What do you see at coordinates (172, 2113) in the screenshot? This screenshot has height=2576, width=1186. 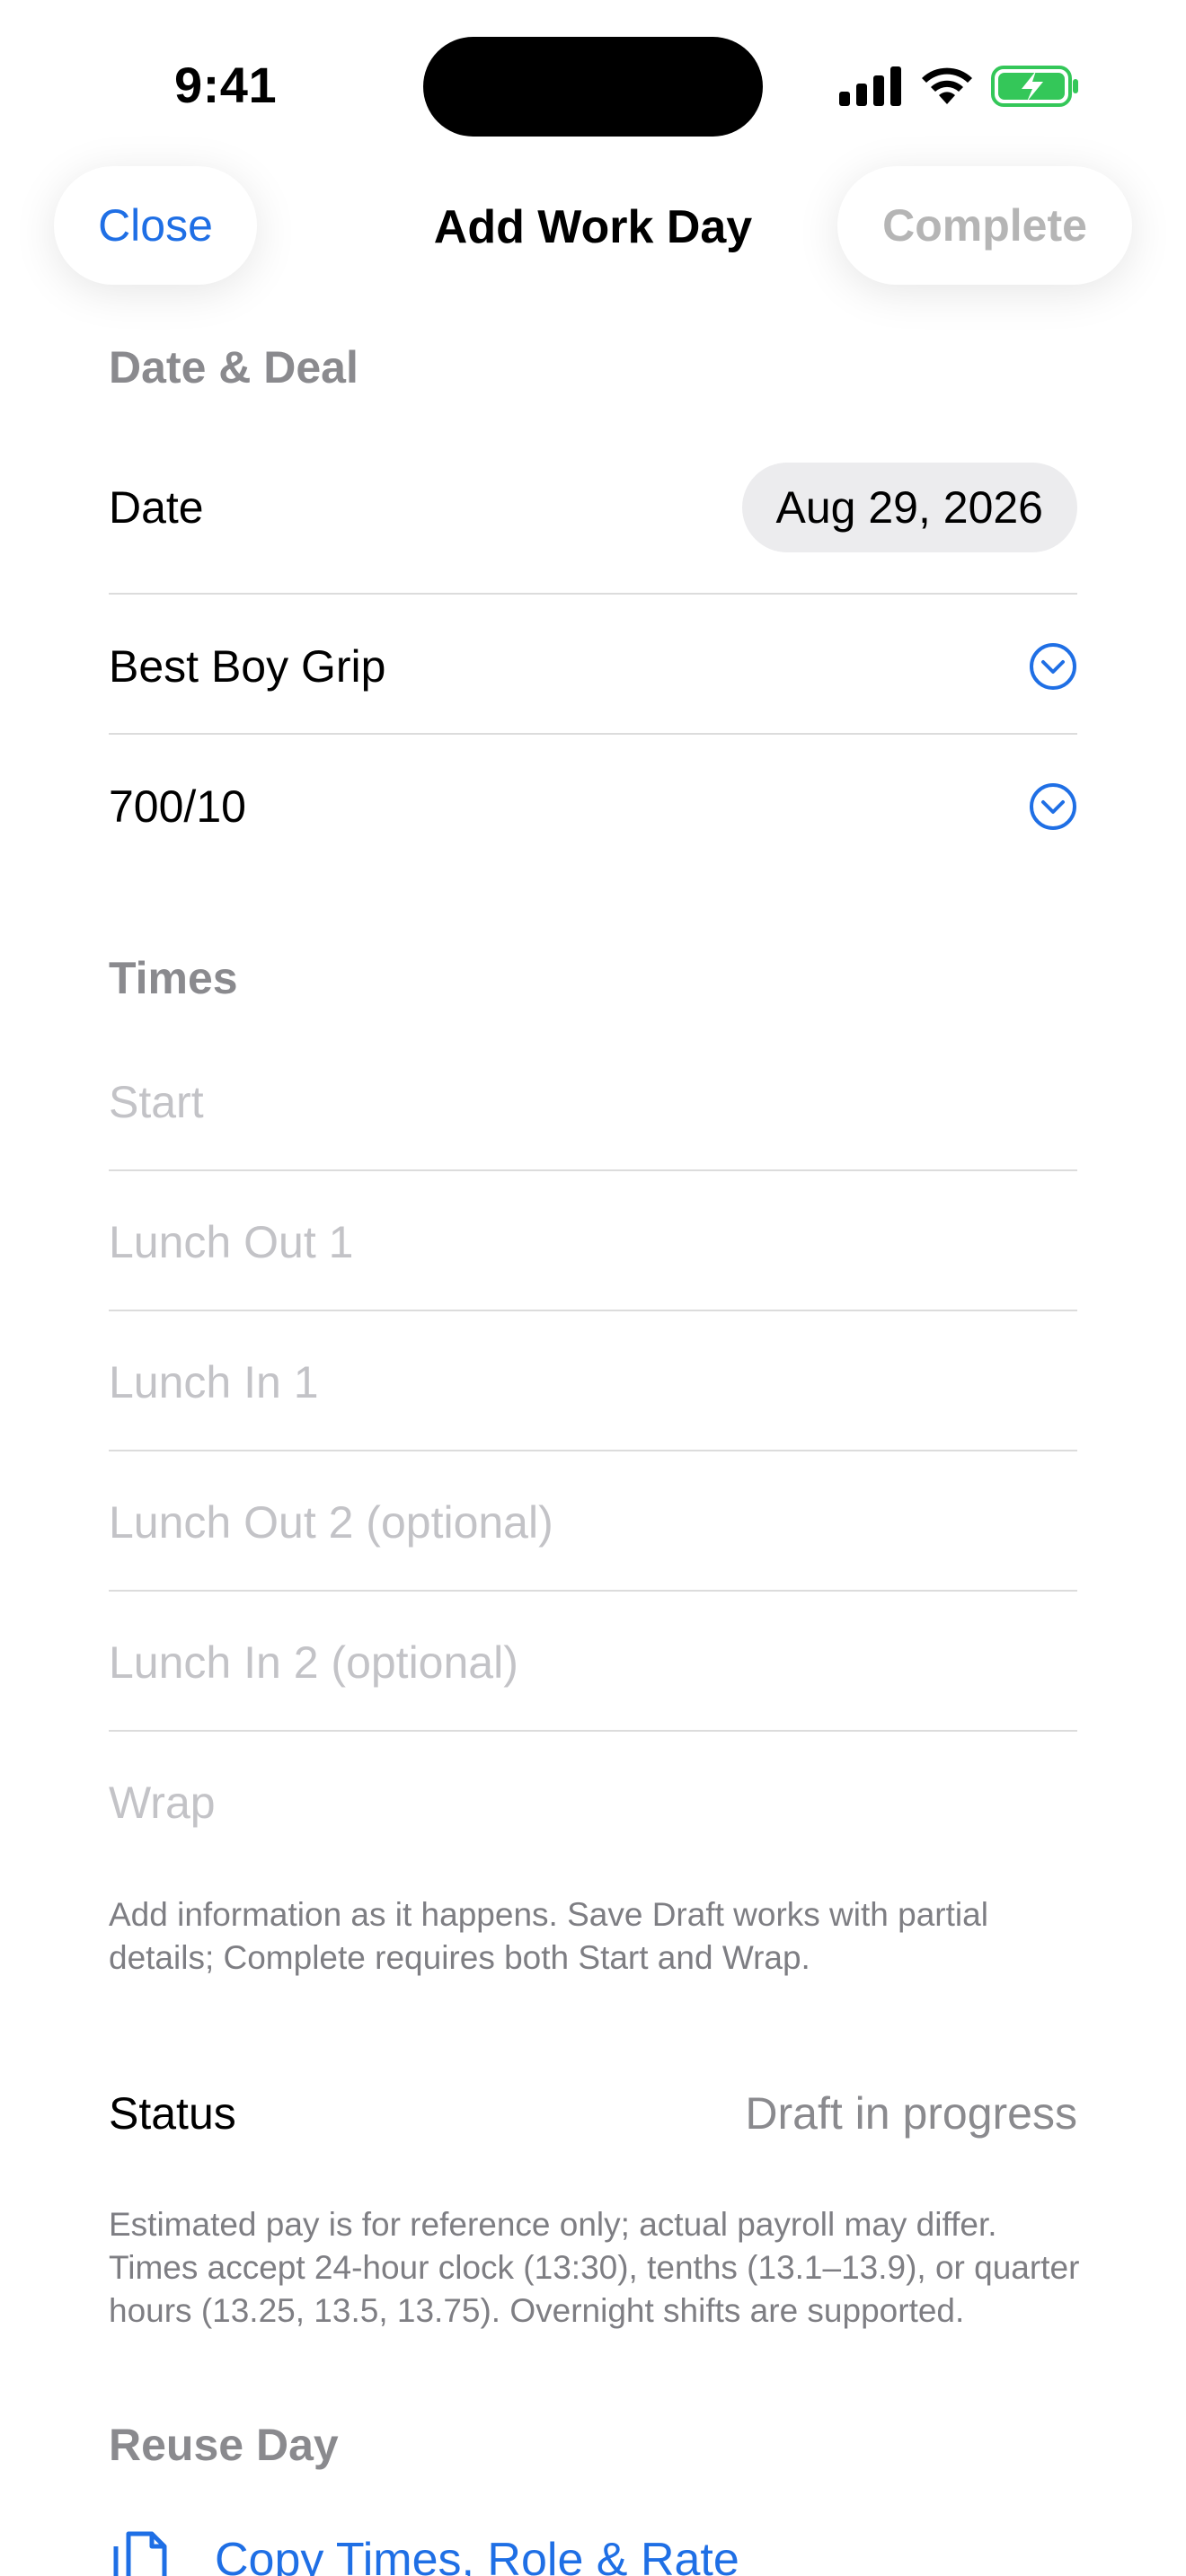 I see `status-label: Status` at bounding box center [172, 2113].